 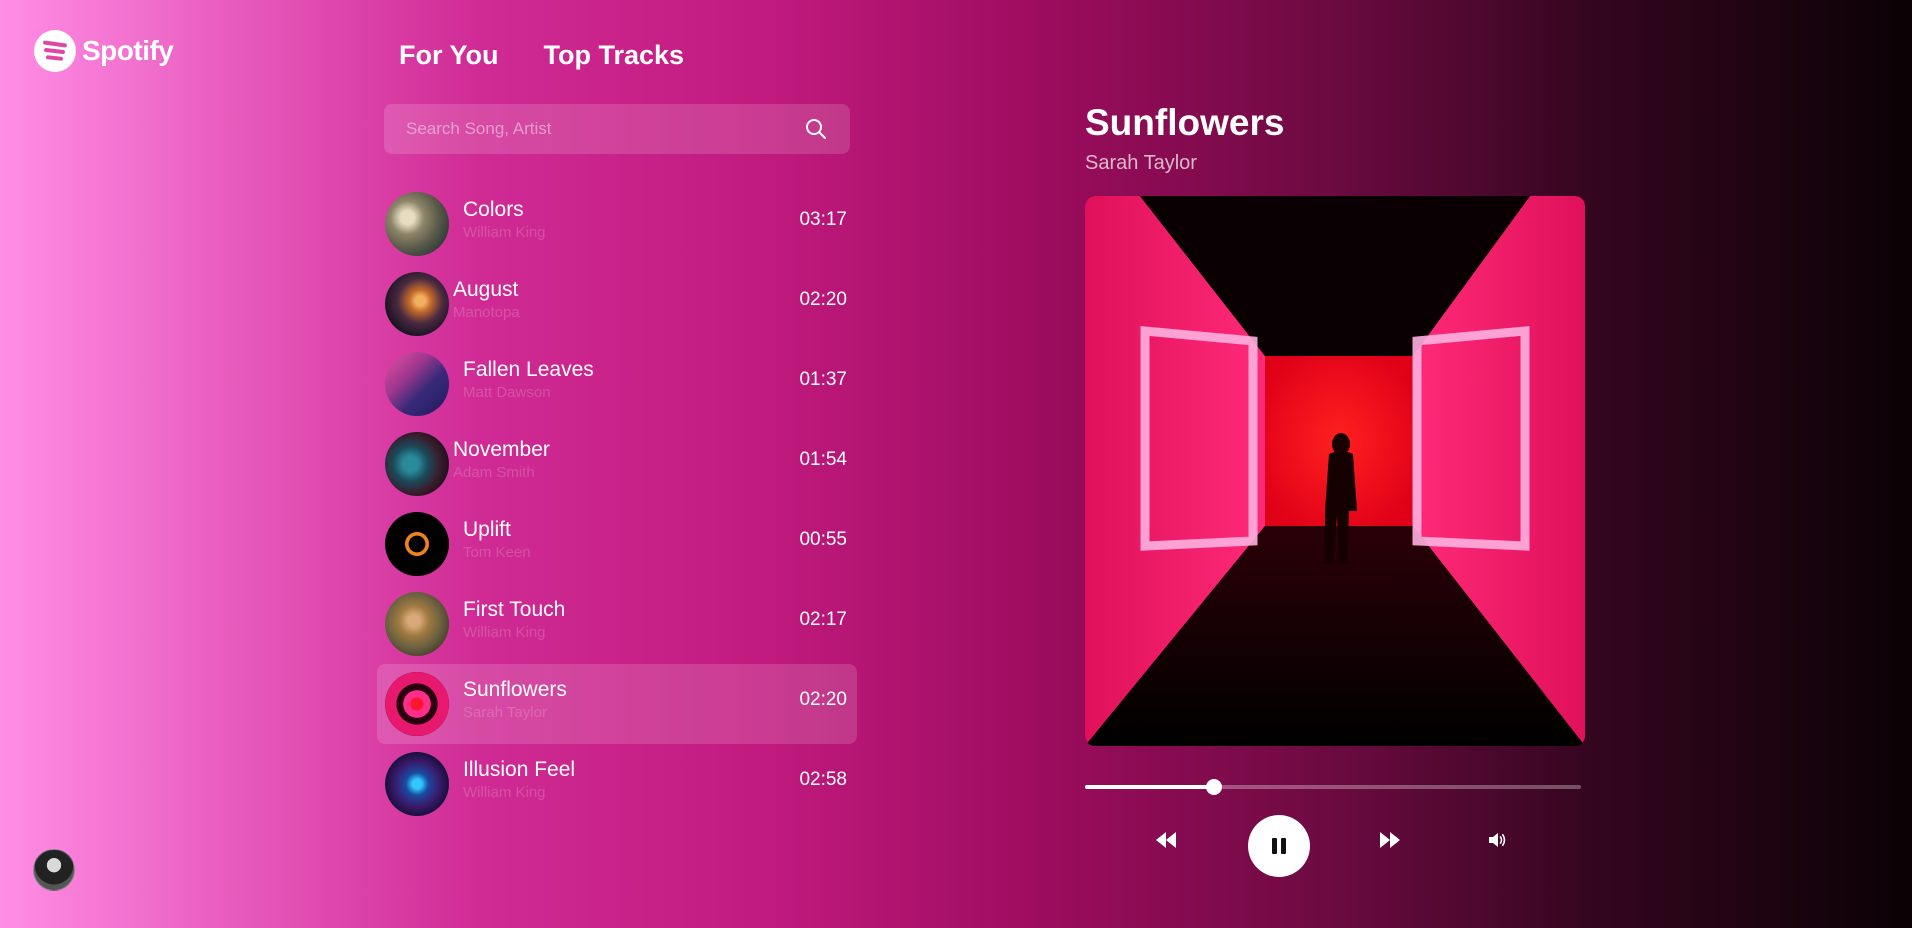 I want to click on progress-bar, so click(x=1333, y=787).